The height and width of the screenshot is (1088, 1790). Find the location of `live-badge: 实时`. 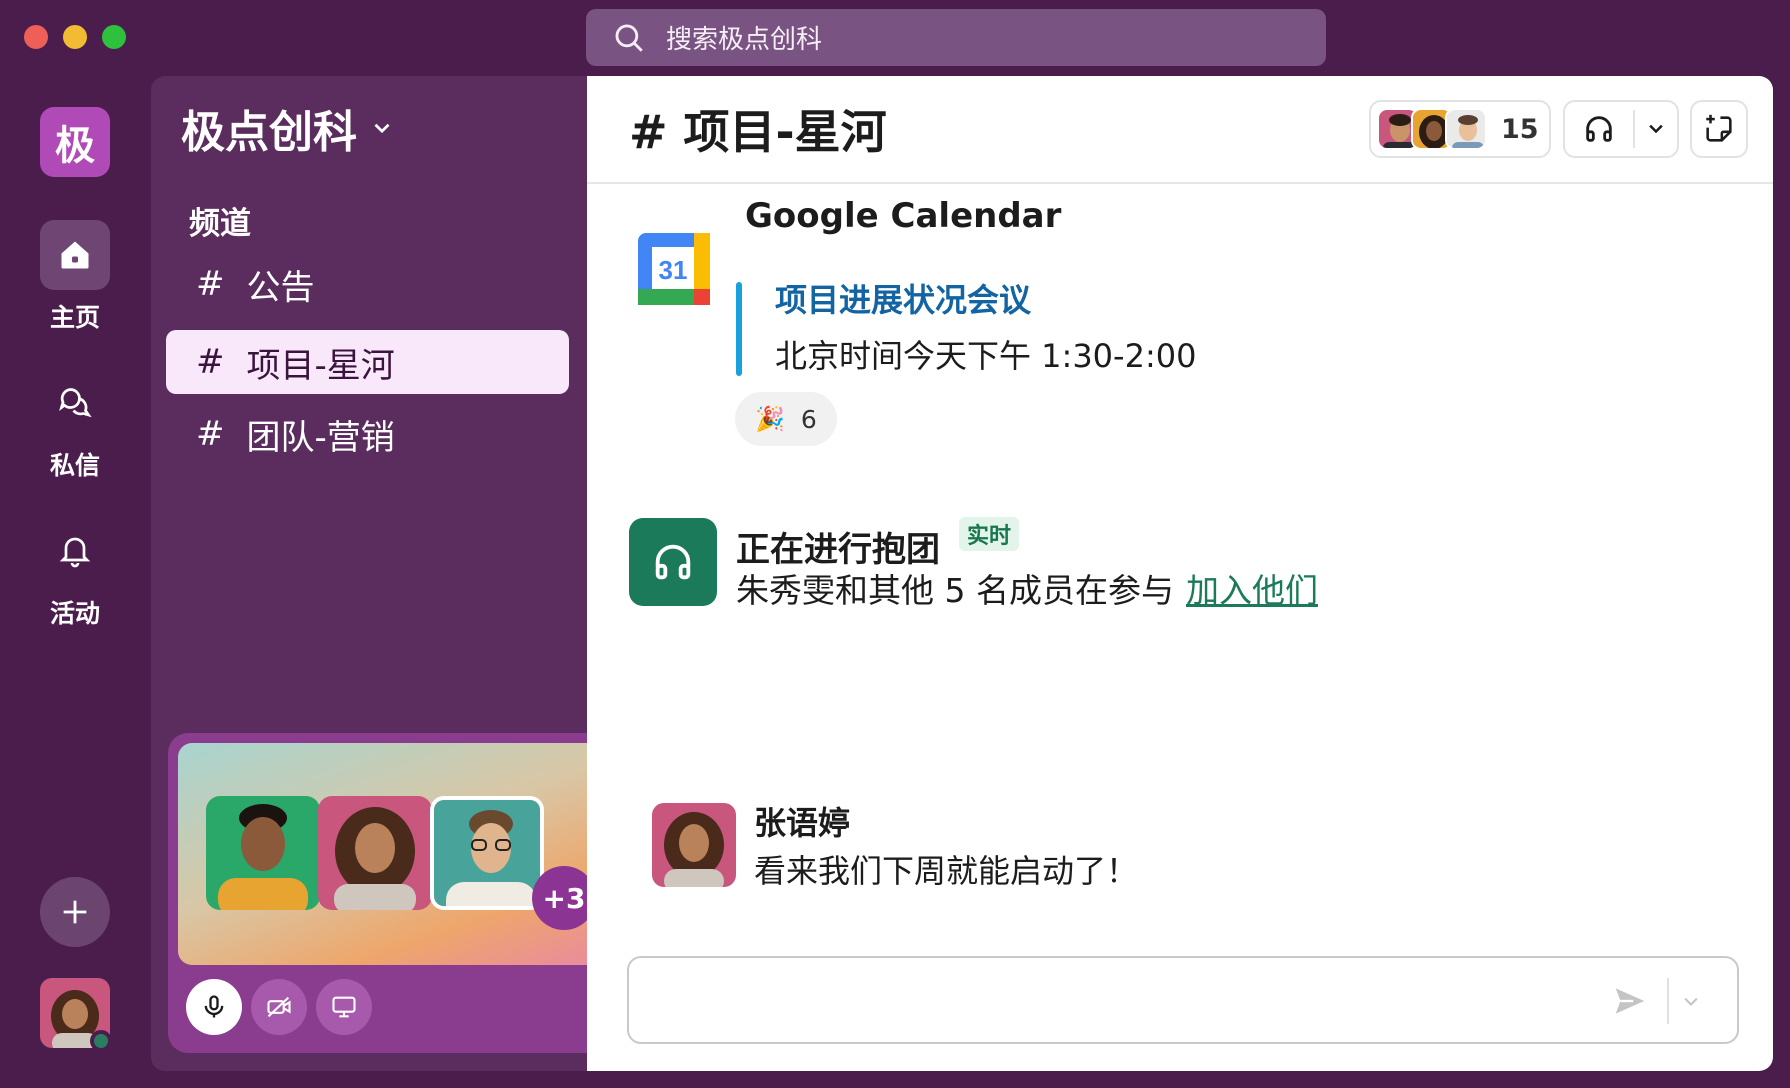

live-badge: 实时 is located at coordinates (989, 534).